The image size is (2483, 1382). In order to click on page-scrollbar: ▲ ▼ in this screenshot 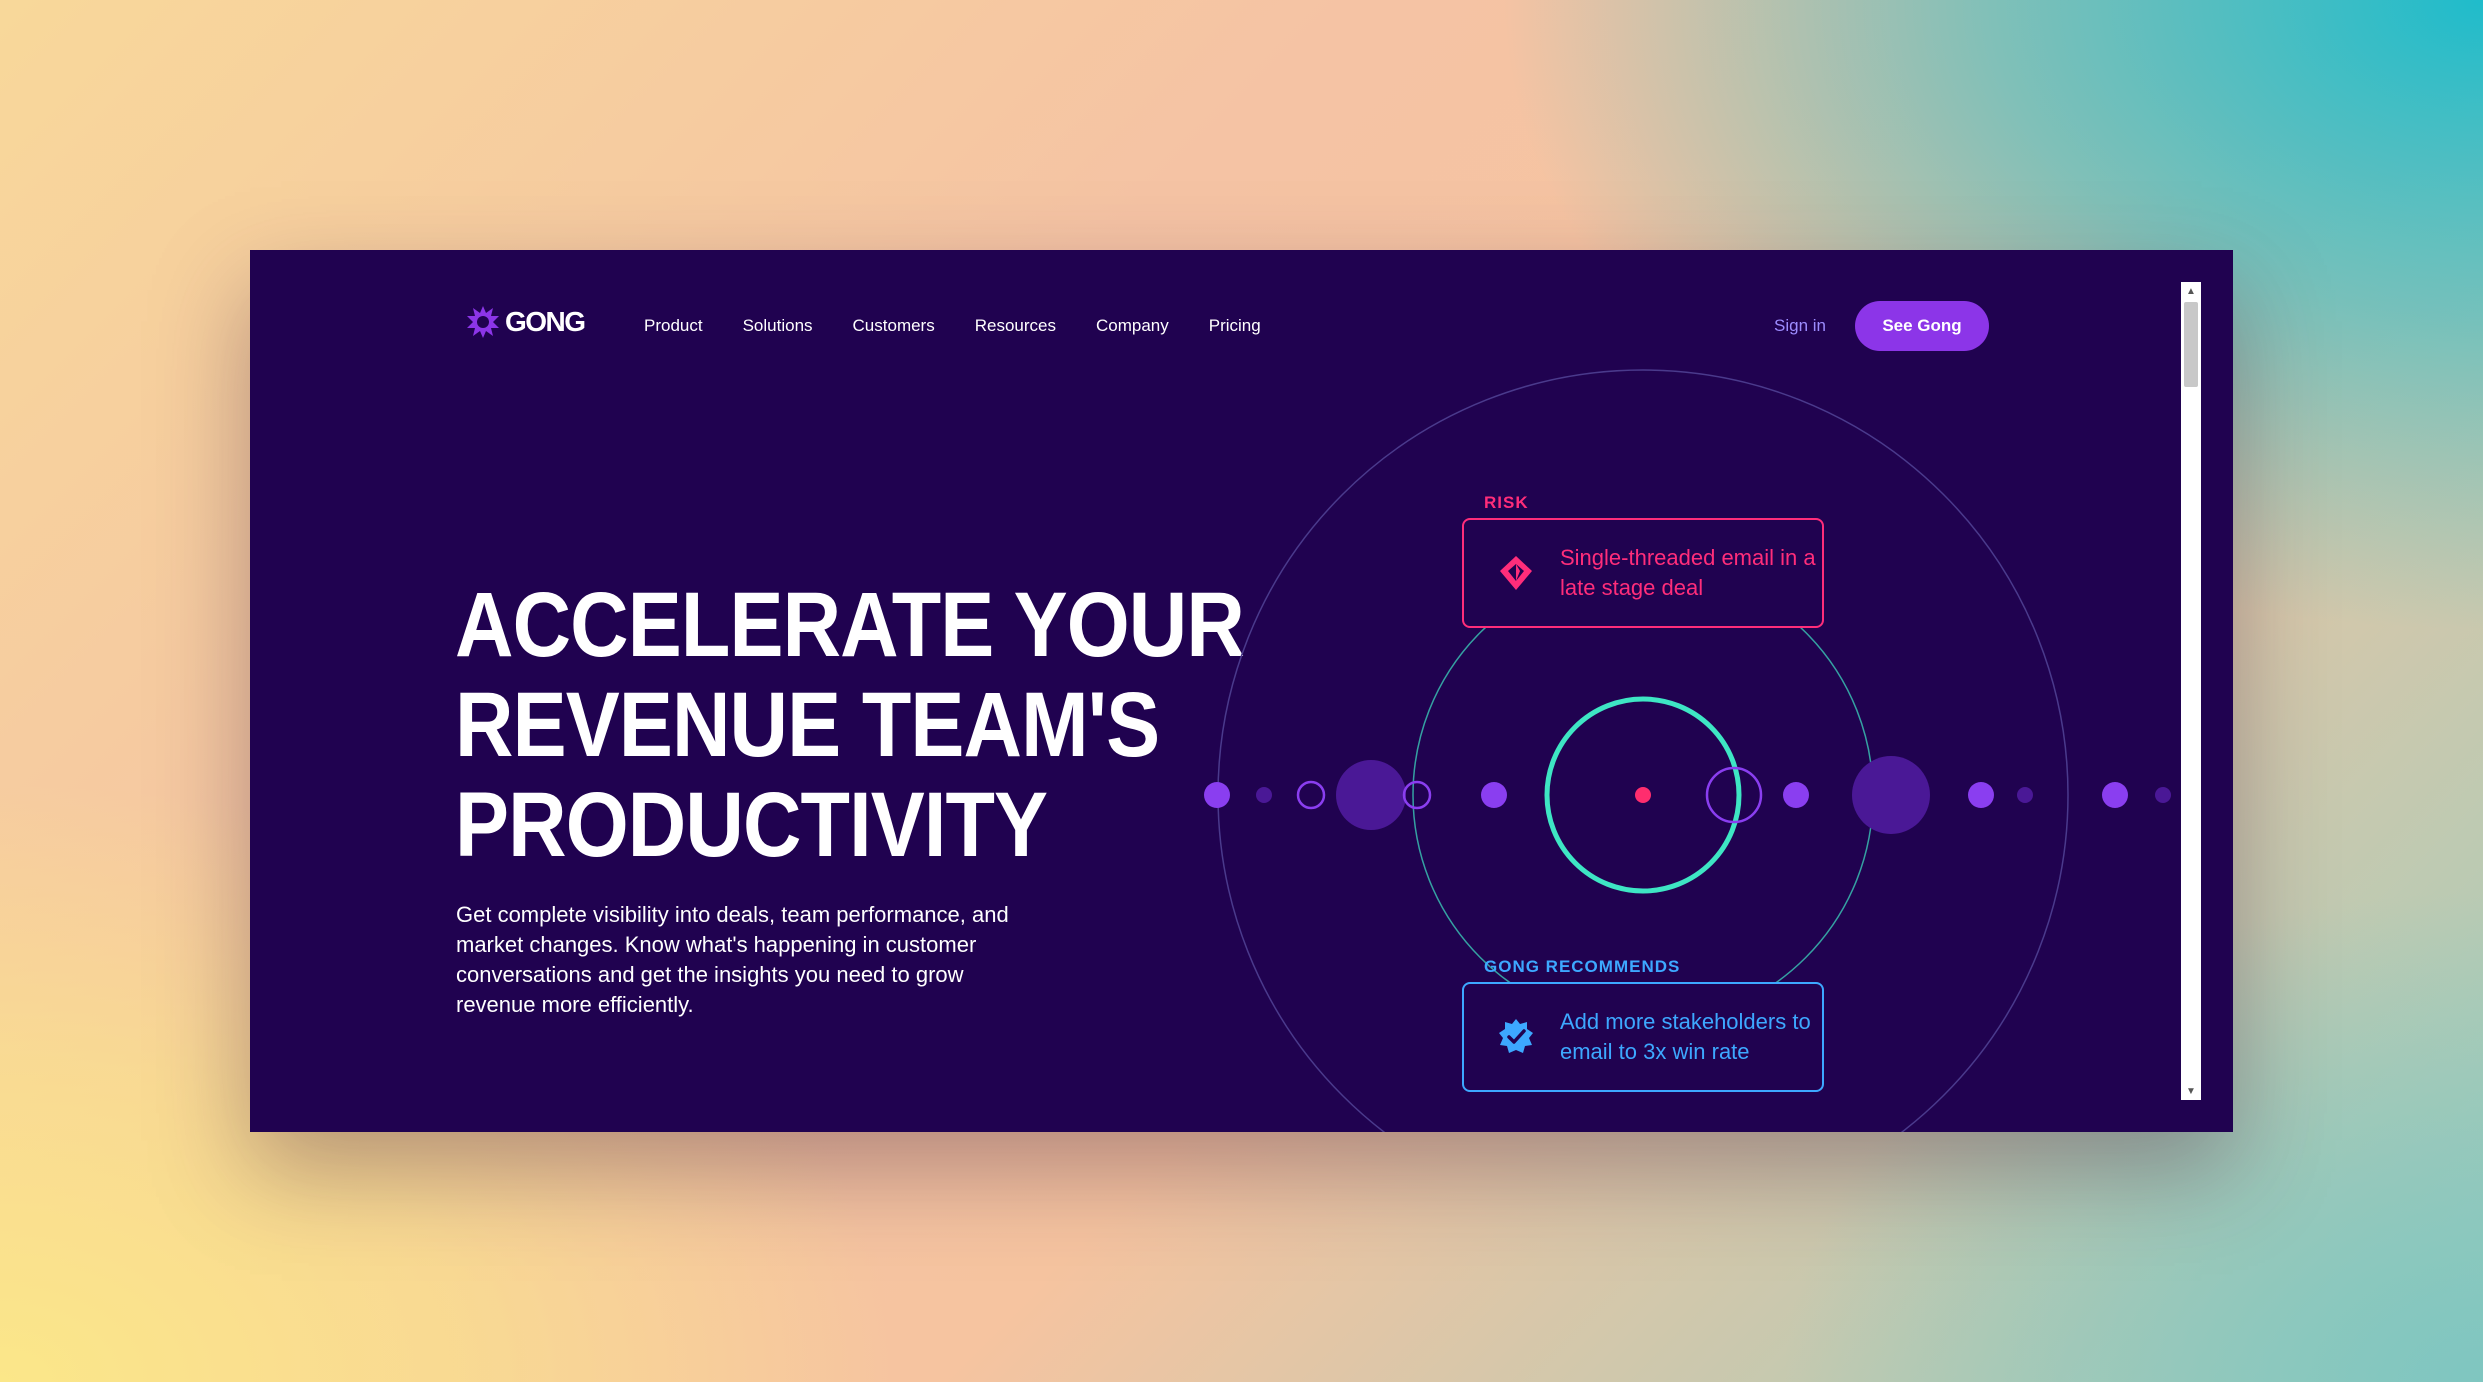, I will do `click(2191, 691)`.